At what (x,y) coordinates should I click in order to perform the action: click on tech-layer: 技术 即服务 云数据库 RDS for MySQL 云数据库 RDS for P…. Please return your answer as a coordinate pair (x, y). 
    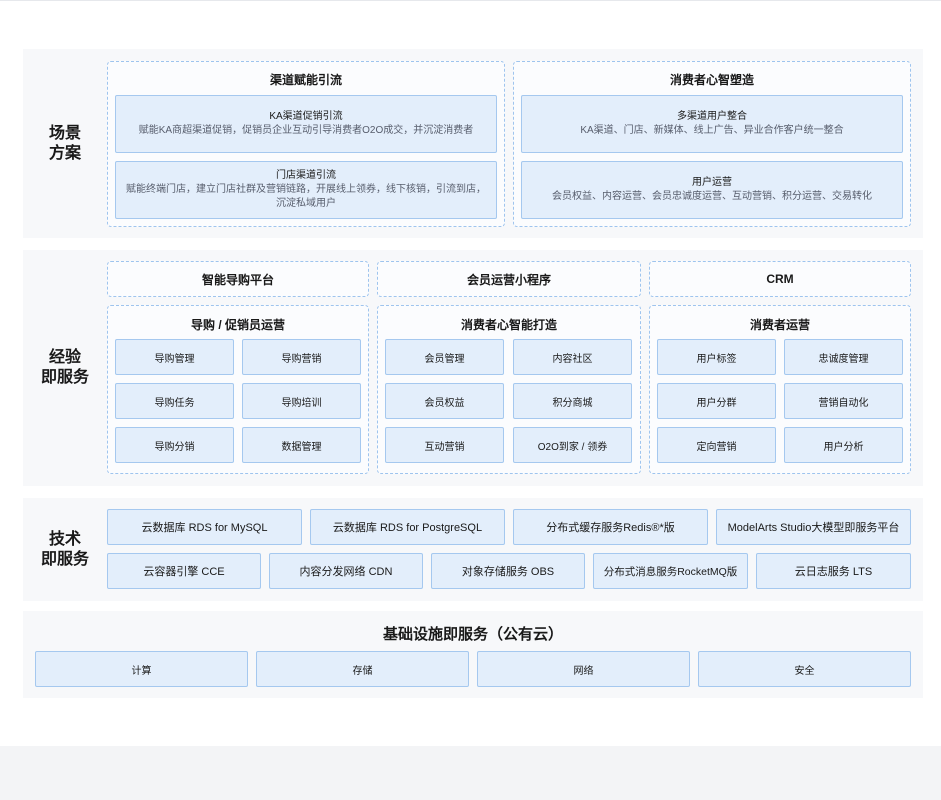
    Looking at the image, I should click on (473, 549).